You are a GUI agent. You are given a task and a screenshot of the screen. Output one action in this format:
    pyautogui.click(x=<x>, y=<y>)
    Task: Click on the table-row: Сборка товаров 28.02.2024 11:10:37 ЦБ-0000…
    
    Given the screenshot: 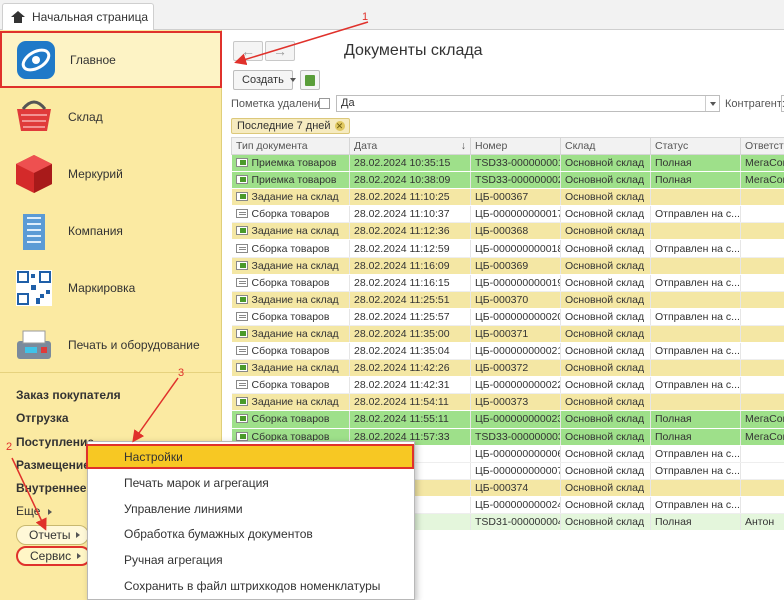 What is the action you would take?
    pyautogui.click(x=507, y=214)
    